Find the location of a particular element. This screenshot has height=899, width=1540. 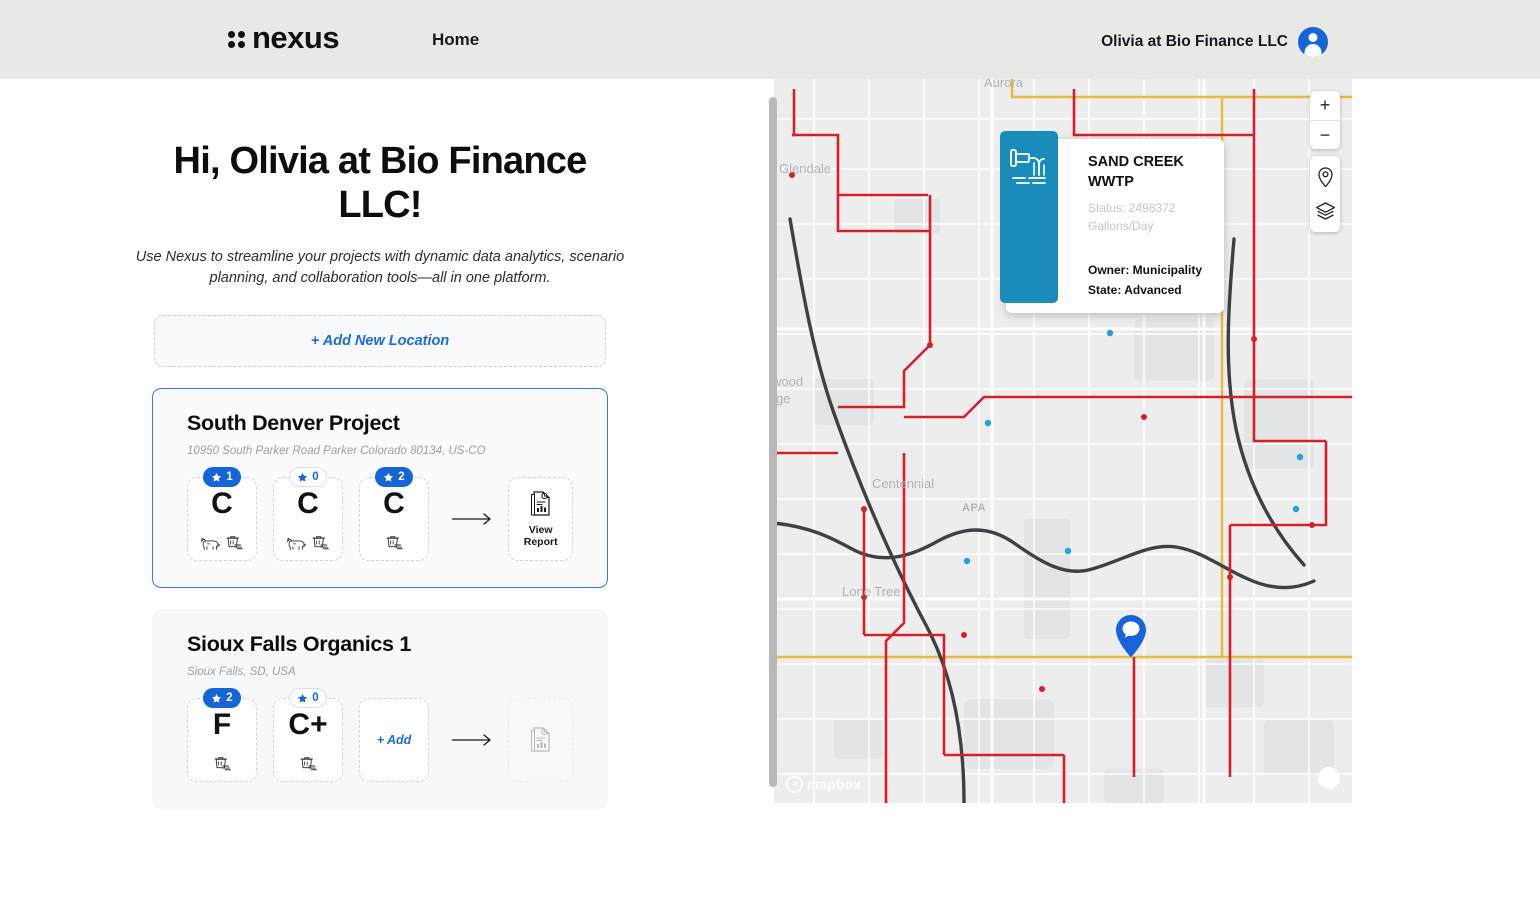

mapbox-logo-icon is located at coordinates (794, 784).